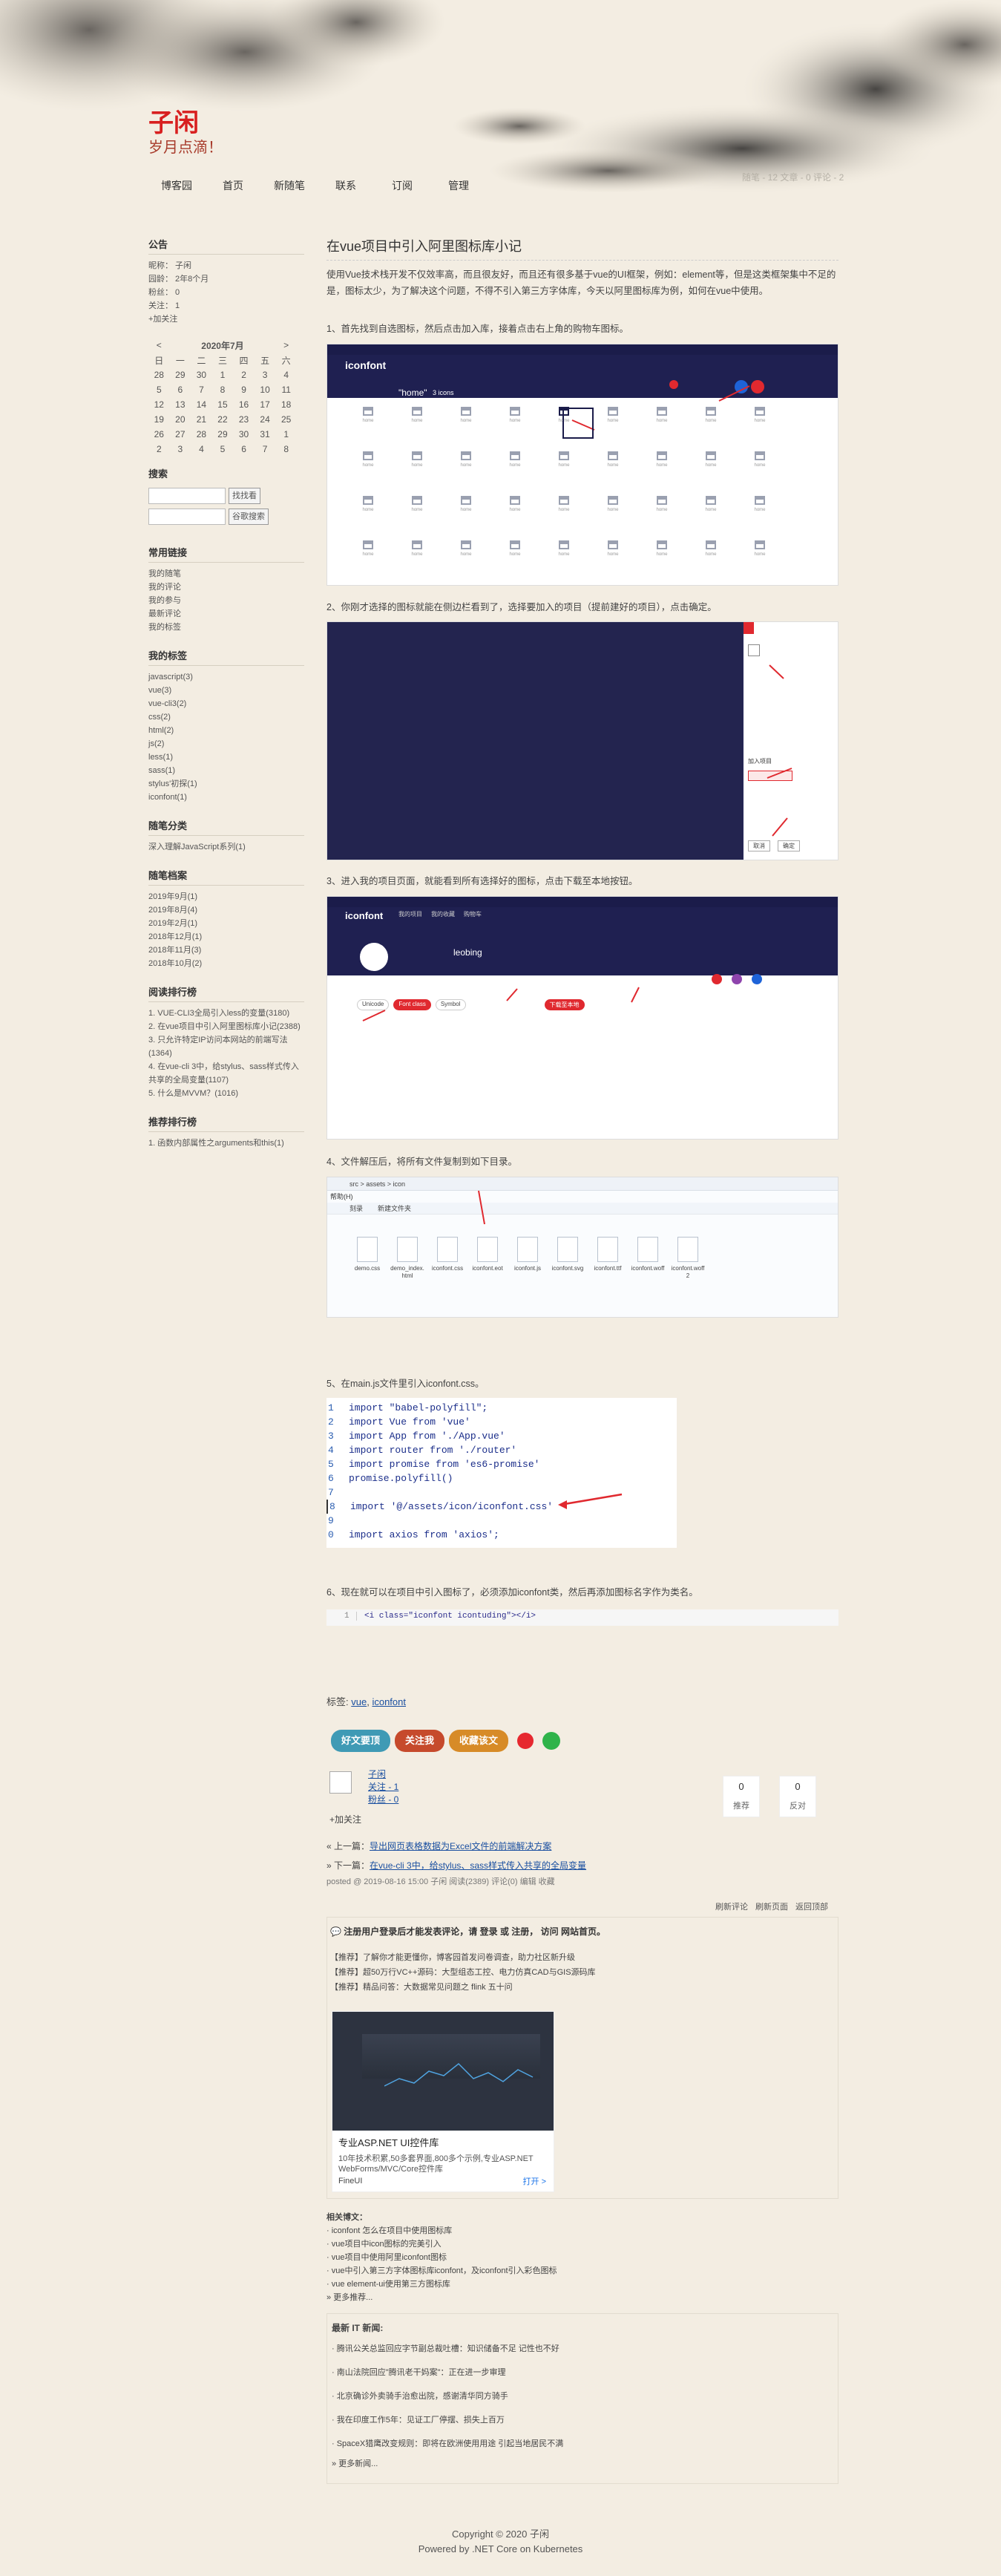  What do you see at coordinates (159, 434) in the screenshot?
I see `calendar-day: 26` at bounding box center [159, 434].